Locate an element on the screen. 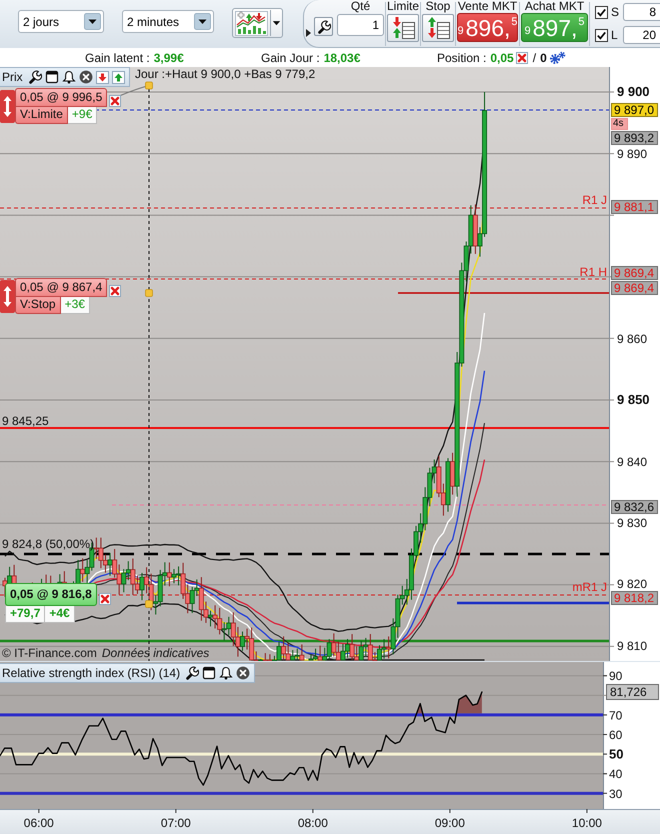 Image resolution: width=660 pixels, height=834 pixels. position-price-label: 0,05 @ 9 816,8 is located at coordinates (51, 594).